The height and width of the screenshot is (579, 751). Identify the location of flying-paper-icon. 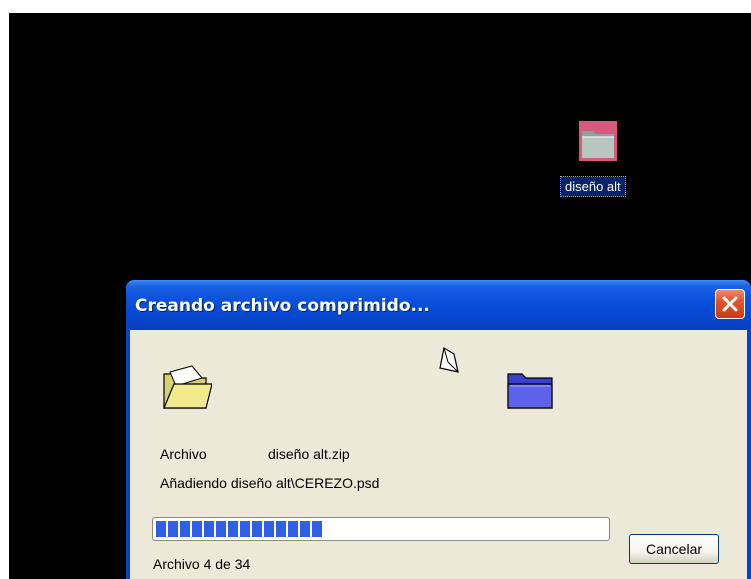
(449, 363).